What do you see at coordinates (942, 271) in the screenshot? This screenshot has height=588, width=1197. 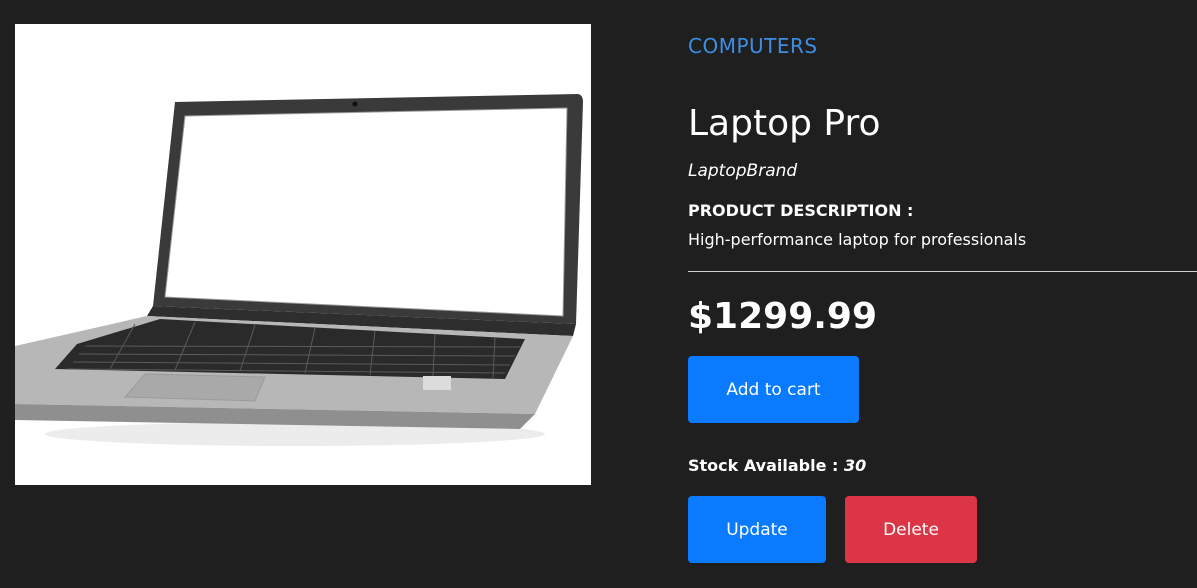 I see `divider` at bounding box center [942, 271].